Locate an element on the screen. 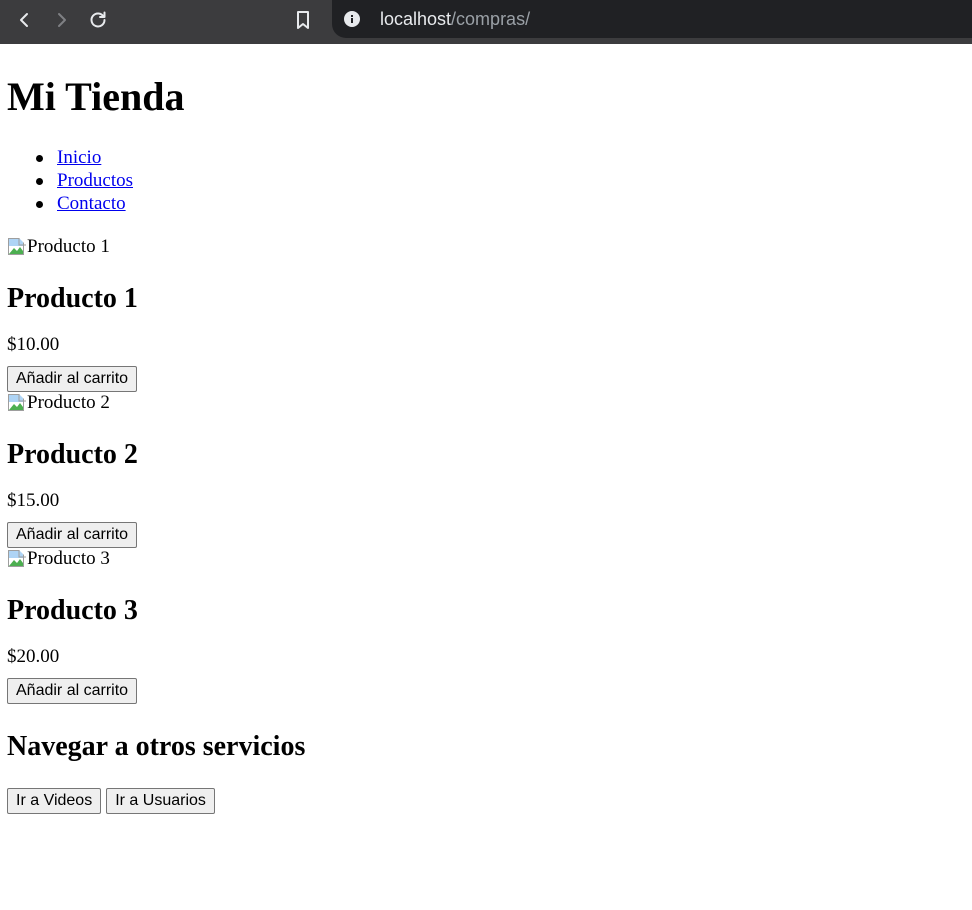 The height and width of the screenshot is (910, 972). url-host: localhost is located at coordinates (416, 19).